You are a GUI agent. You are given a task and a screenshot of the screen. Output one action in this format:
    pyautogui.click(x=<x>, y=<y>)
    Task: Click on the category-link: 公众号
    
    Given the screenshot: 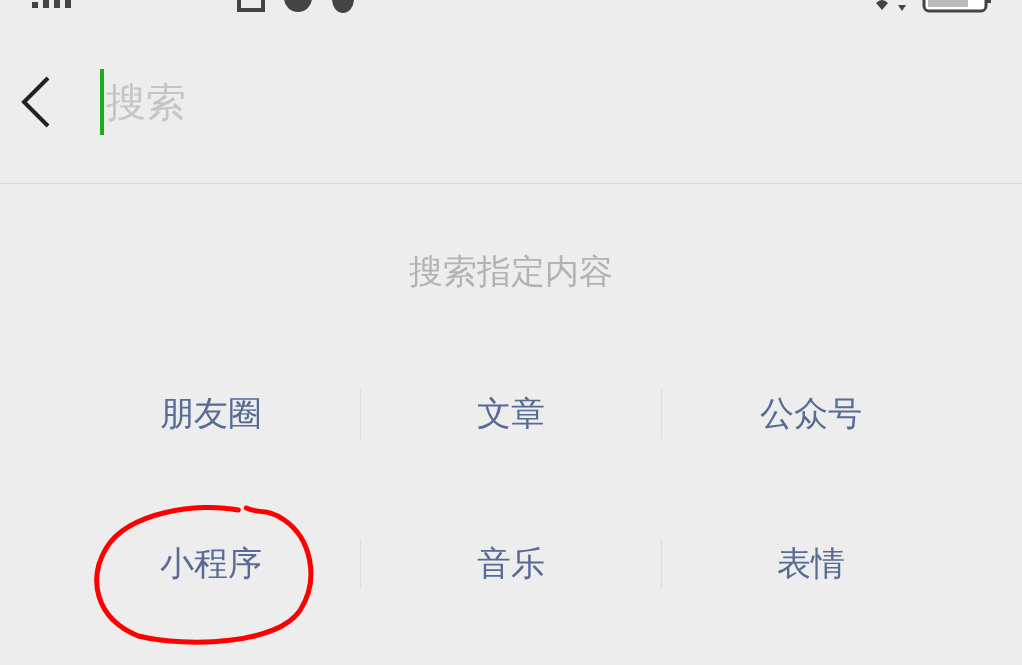 What is the action you would take?
    pyautogui.click(x=811, y=413)
    